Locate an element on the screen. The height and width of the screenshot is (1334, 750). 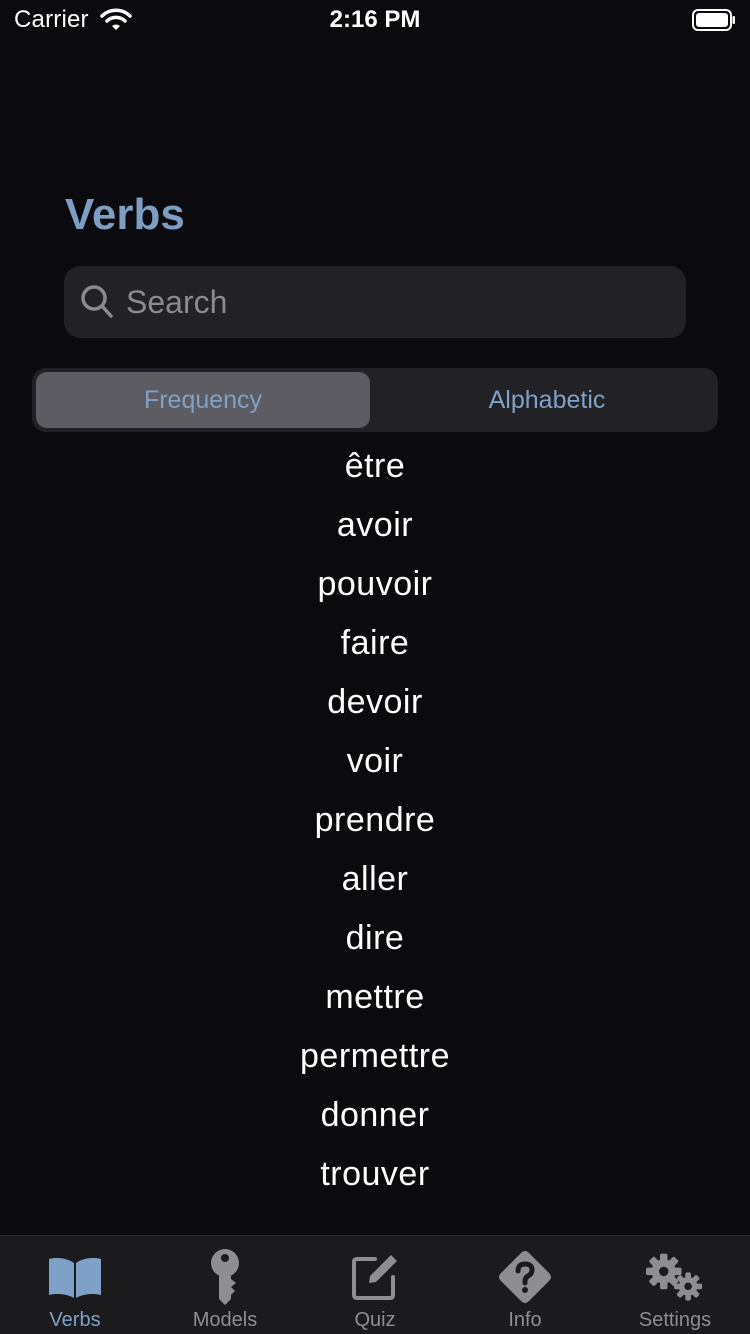
status-bar: Carrier 2:16 PM is located at coordinates (375, 20).